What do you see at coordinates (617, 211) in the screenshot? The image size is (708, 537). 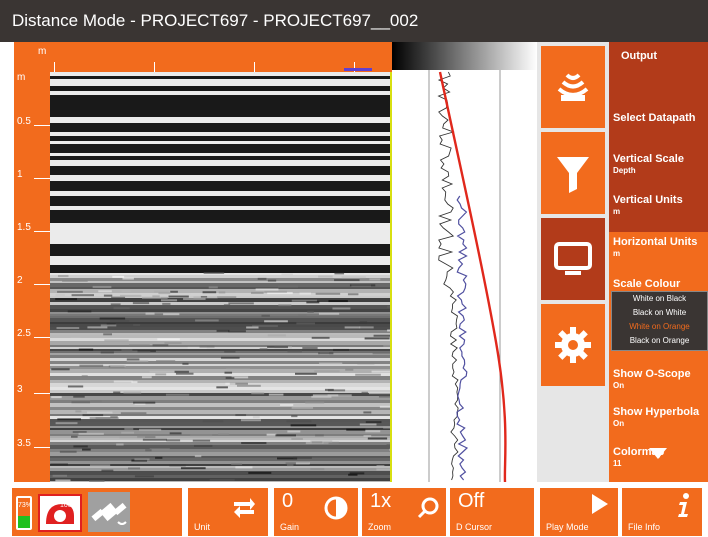 I see `menu-vertical-units-value: m` at bounding box center [617, 211].